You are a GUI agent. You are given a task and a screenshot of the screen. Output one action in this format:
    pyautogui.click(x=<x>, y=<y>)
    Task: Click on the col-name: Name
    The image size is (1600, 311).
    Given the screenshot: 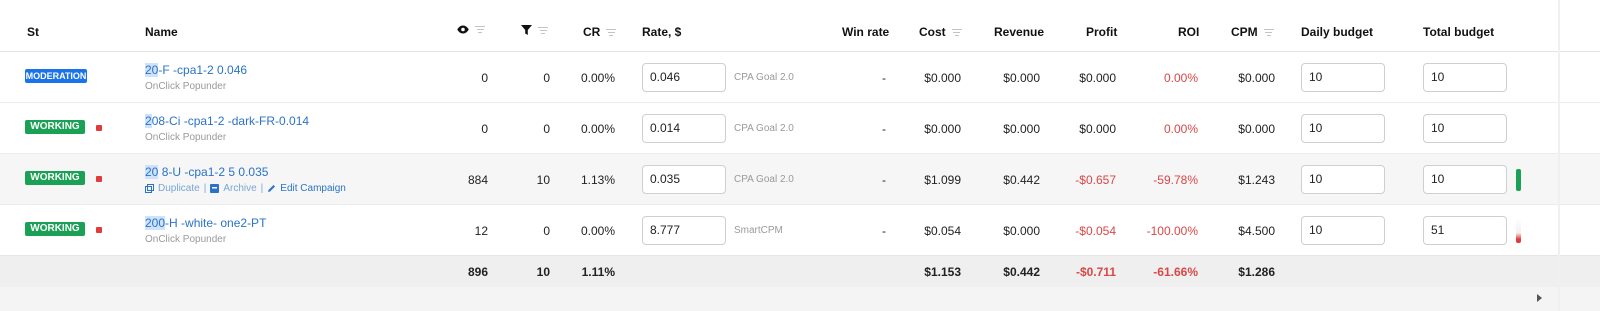 What is the action you would take?
    pyautogui.click(x=161, y=32)
    